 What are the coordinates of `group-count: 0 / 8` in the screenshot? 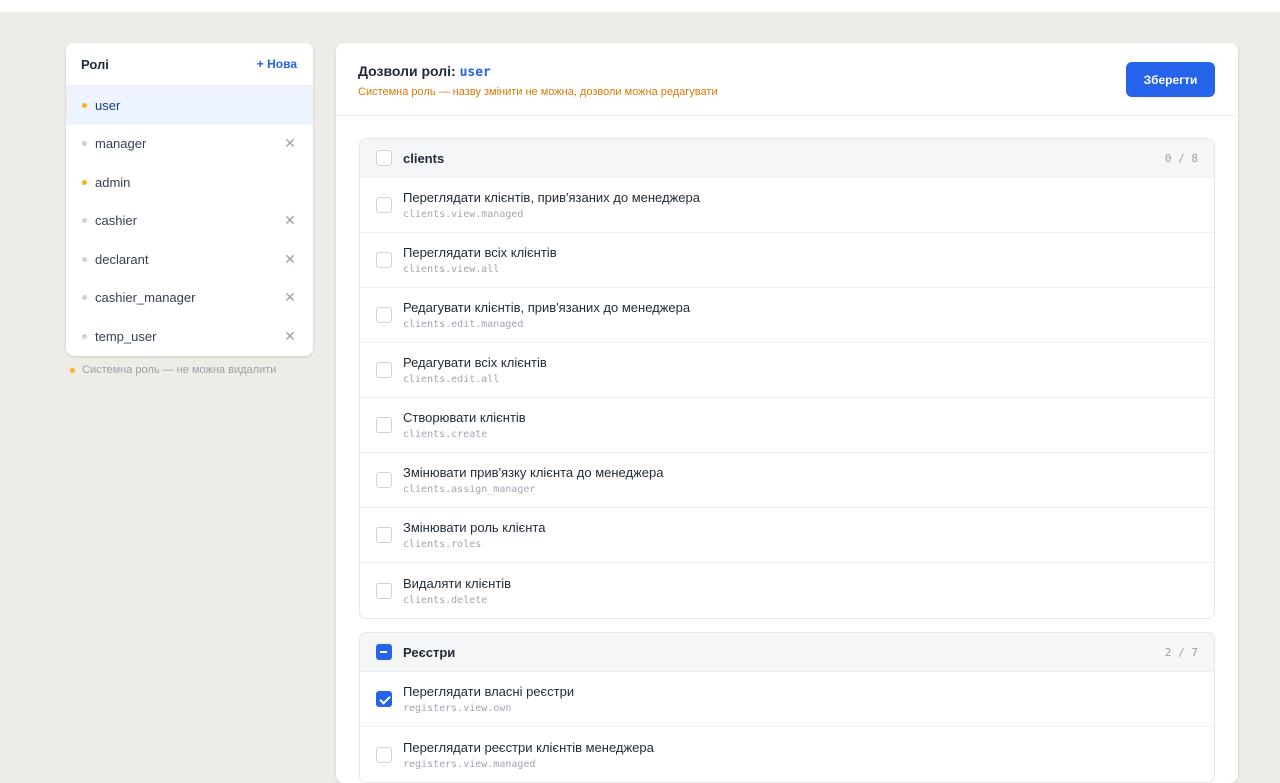 It's located at (1181, 158).